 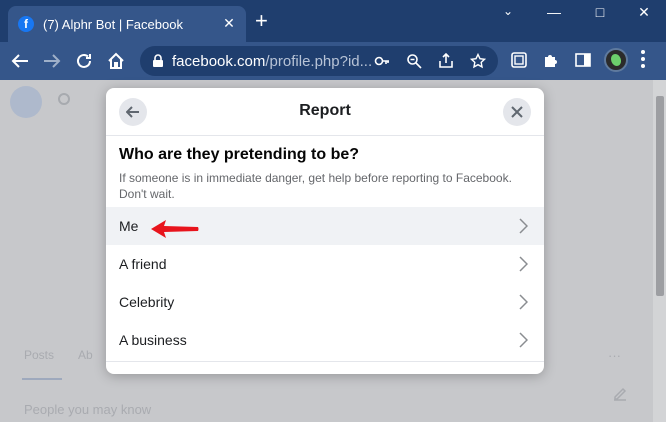 What do you see at coordinates (239, 154) in the screenshot?
I see `question-heading: Who are they pretending to be?` at bounding box center [239, 154].